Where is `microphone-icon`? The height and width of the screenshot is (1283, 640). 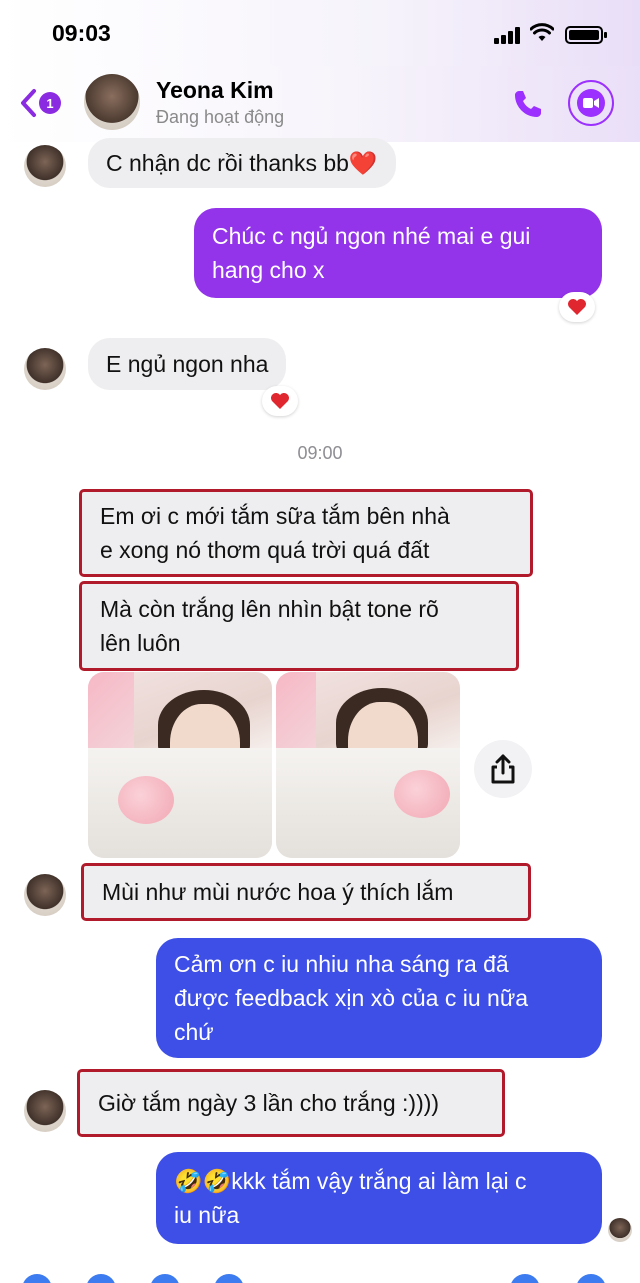 microphone-icon is located at coordinates (229, 1278).